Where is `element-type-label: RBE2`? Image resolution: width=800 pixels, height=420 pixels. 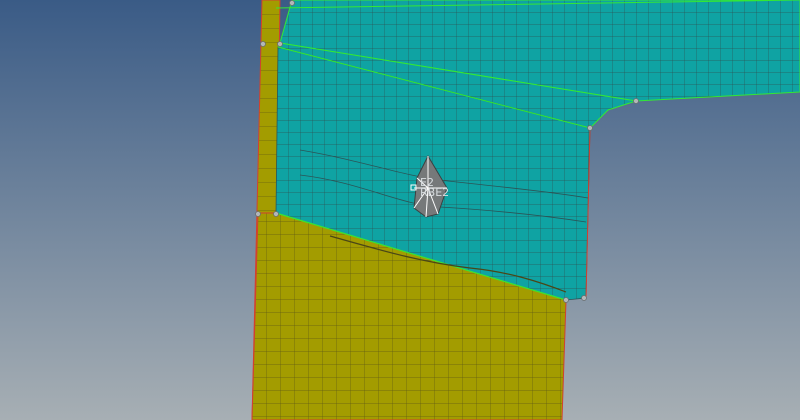 element-type-label: RBE2 is located at coordinates (434, 192).